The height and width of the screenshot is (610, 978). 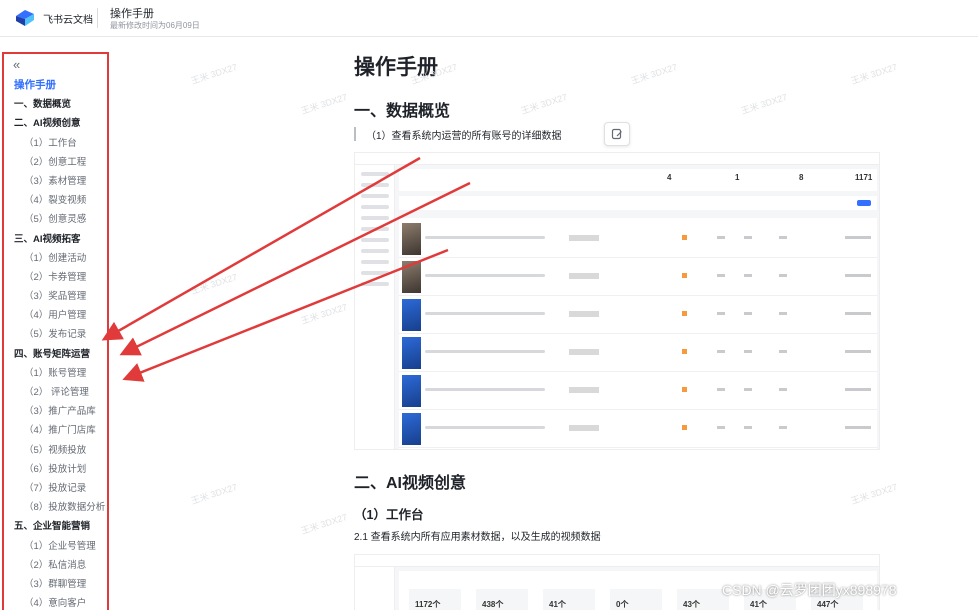 What do you see at coordinates (375, 588) in the screenshot?
I see `mock-sidebar` at bounding box center [375, 588].